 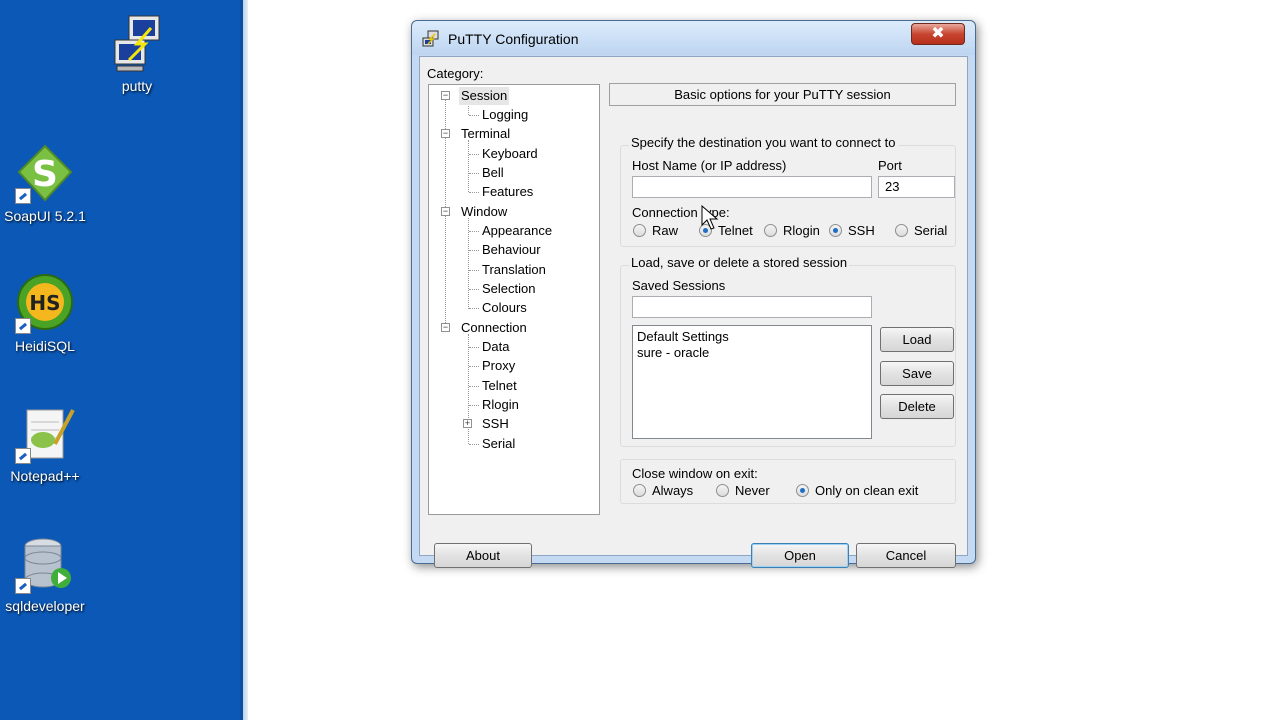 What do you see at coordinates (505, 114) in the screenshot?
I see `tree-item-label: Logging` at bounding box center [505, 114].